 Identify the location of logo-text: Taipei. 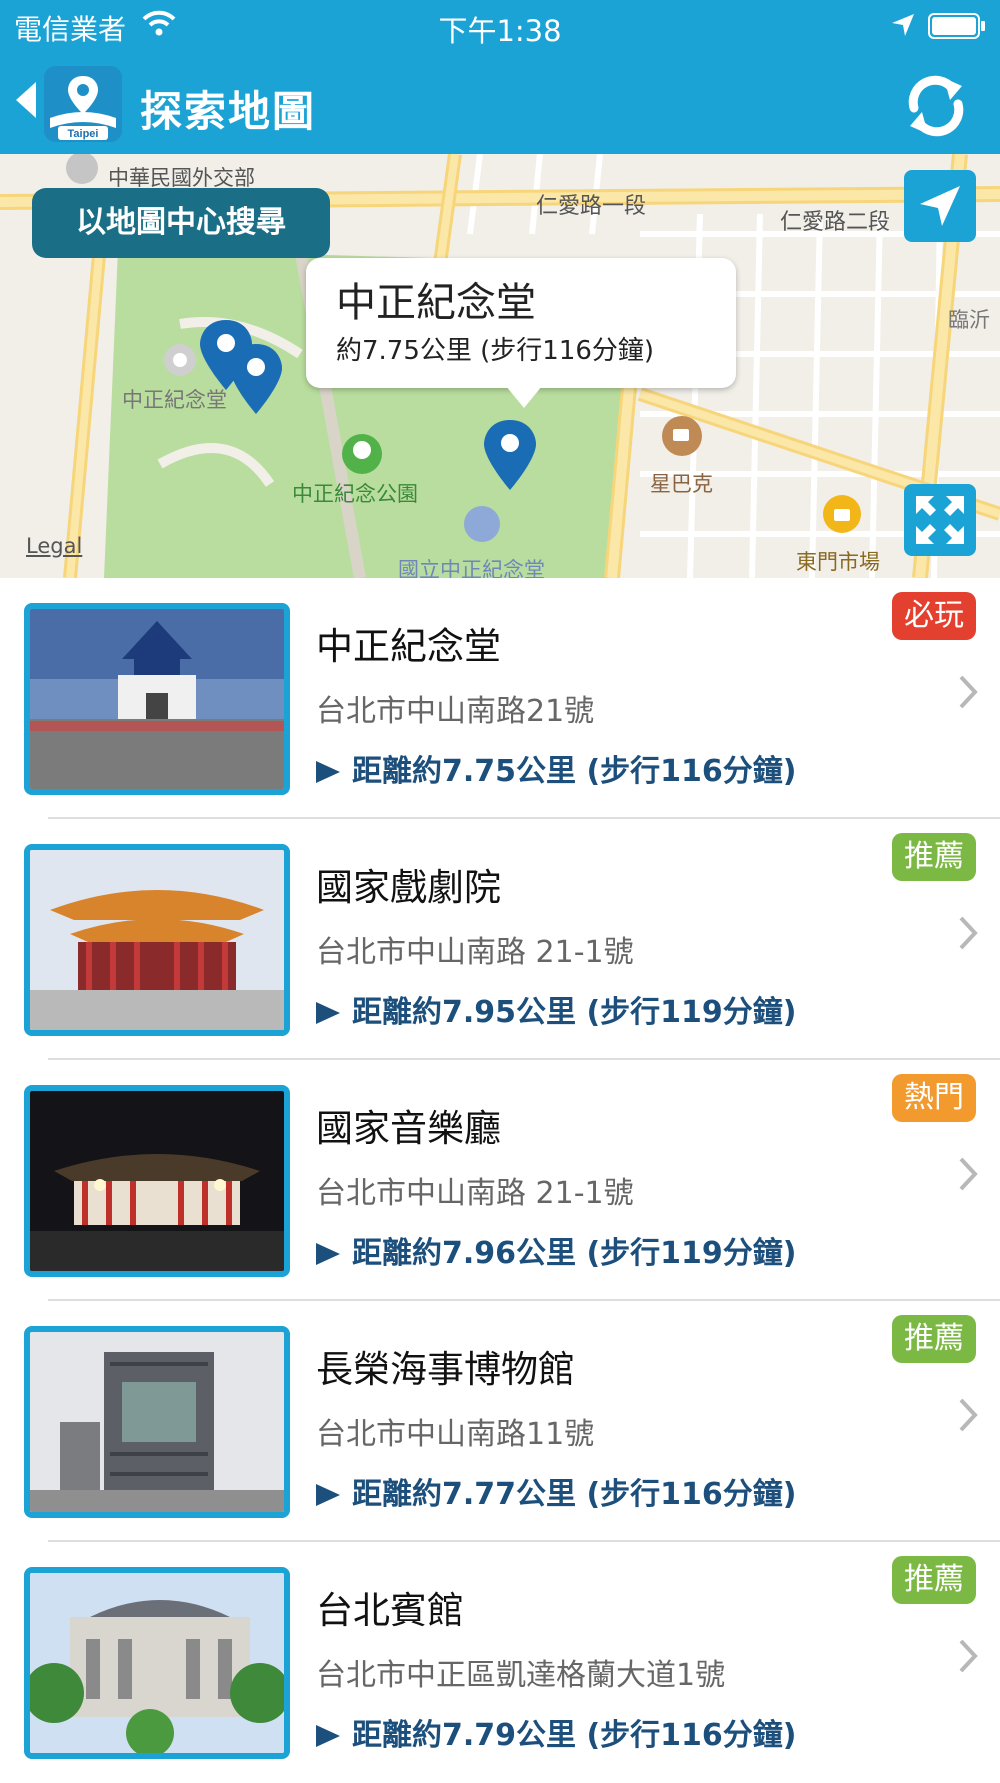
(83, 134).